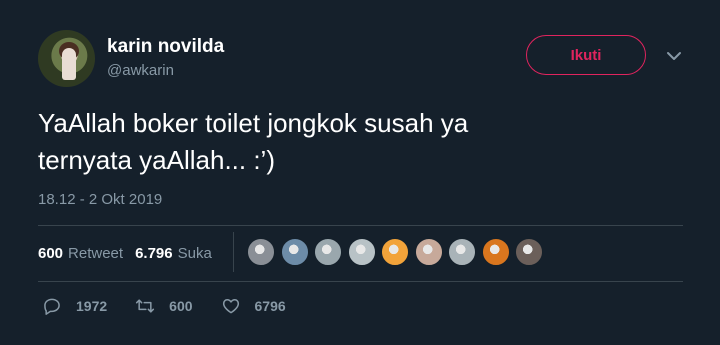  Describe the element at coordinates (156, 160) in the screenshot. I see `tweet-text-line-2: ternyata yaAllah... :’)` at that location.